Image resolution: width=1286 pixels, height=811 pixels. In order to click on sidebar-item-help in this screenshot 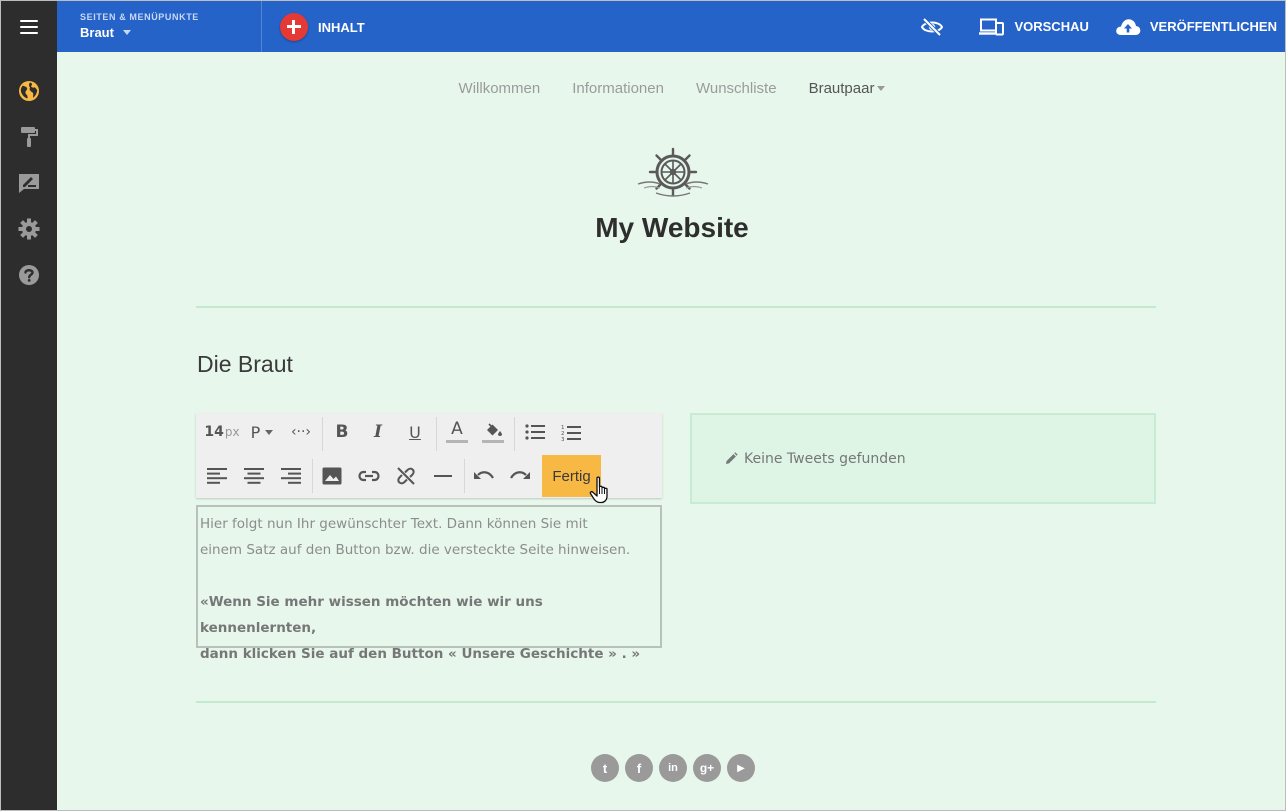, I will do `click(29, 275)`.